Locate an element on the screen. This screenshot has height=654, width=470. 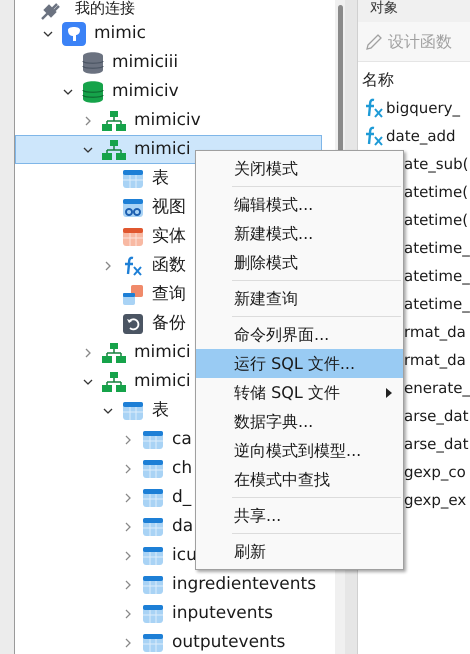
query-icon is located at coordinates (133, 295).